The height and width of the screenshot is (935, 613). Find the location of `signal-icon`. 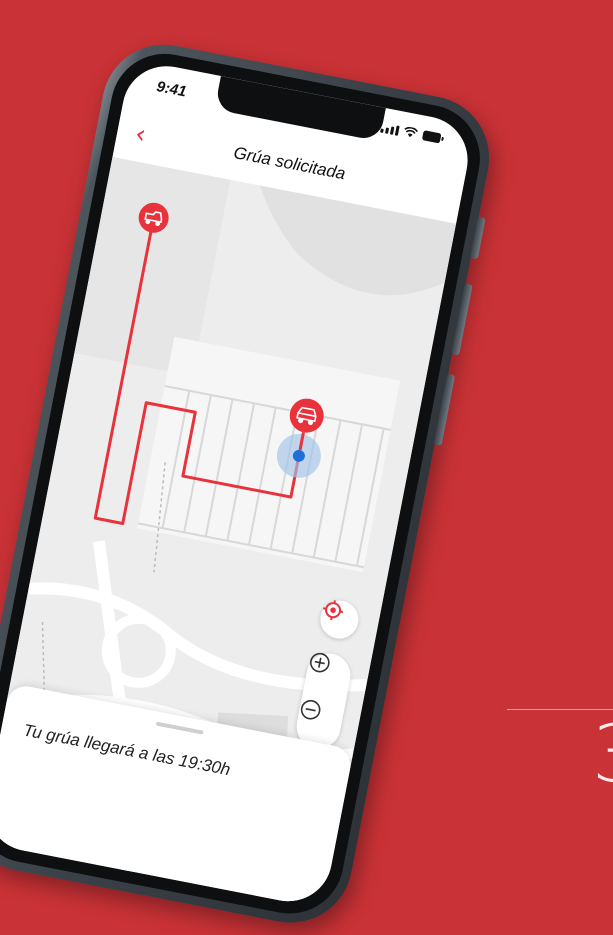

signal-icon is located at coordinates (390, 129).